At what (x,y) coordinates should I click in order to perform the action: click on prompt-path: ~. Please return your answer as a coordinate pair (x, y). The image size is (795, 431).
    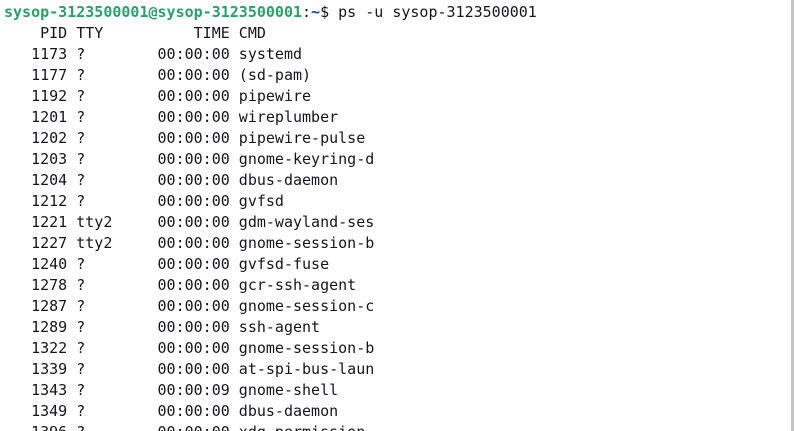
    Looking at the image, I should click on (316, 12).